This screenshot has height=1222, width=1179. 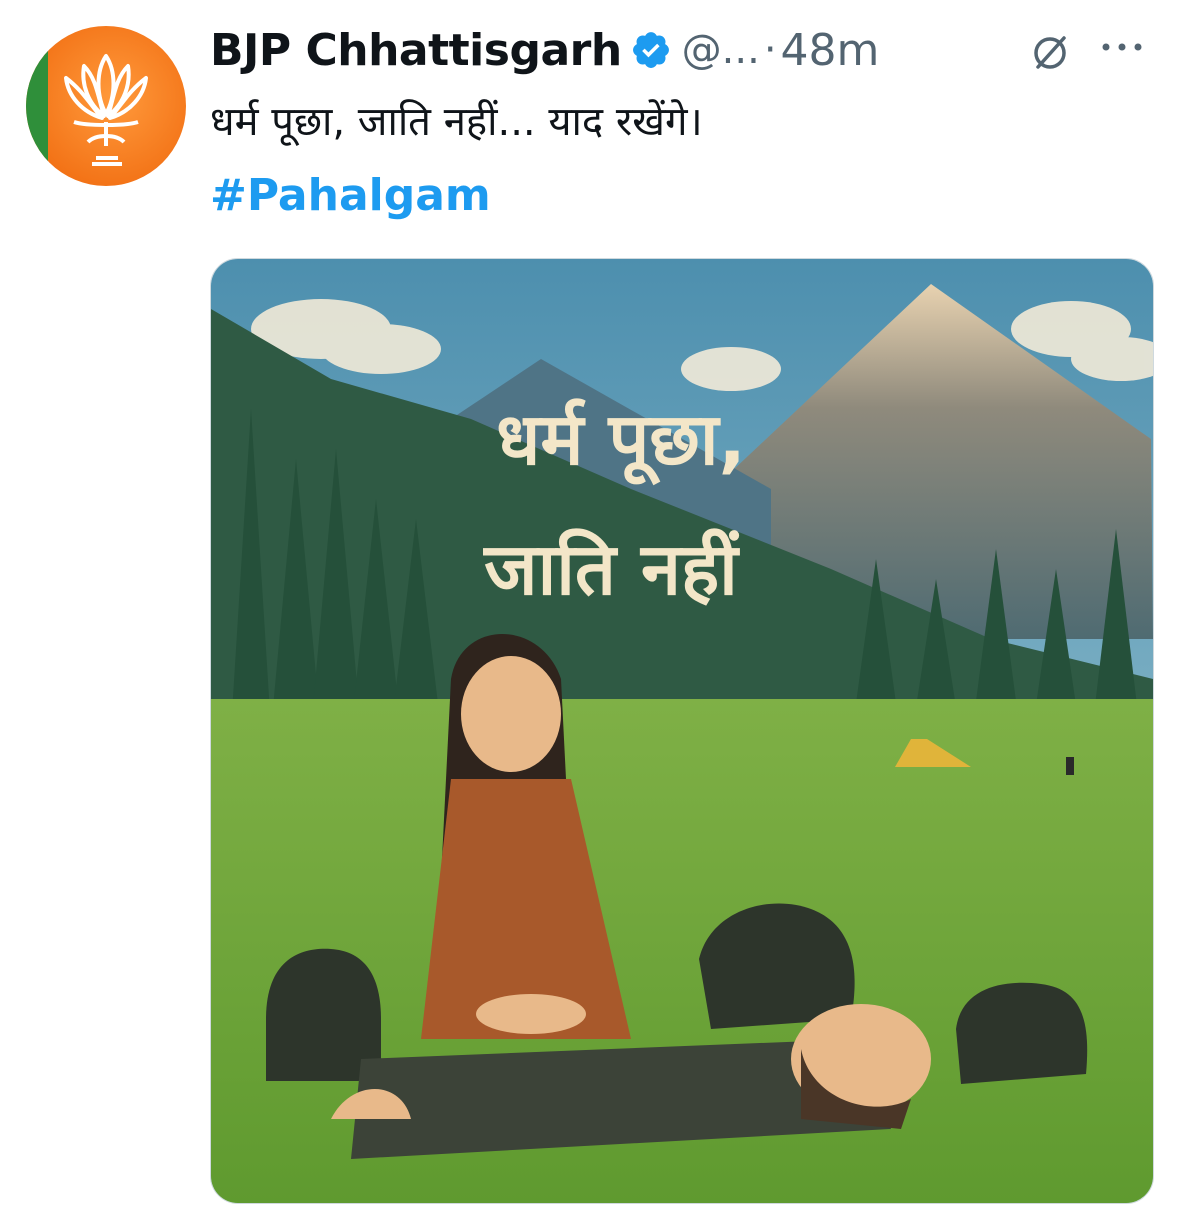 What do you see at coordinates (651, 50) in the screenshot?
I see `verified-badge-icon` at bounding box center [651, 50].